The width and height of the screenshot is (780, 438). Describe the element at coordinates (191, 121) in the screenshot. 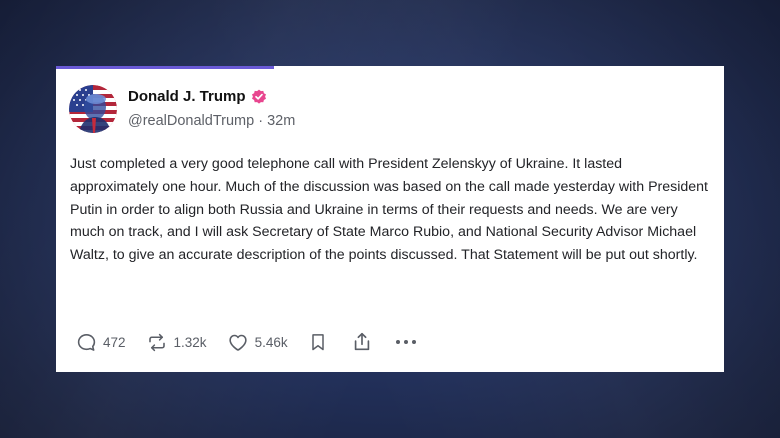

I see `author-handle: @realDonaldTrump` at that location.